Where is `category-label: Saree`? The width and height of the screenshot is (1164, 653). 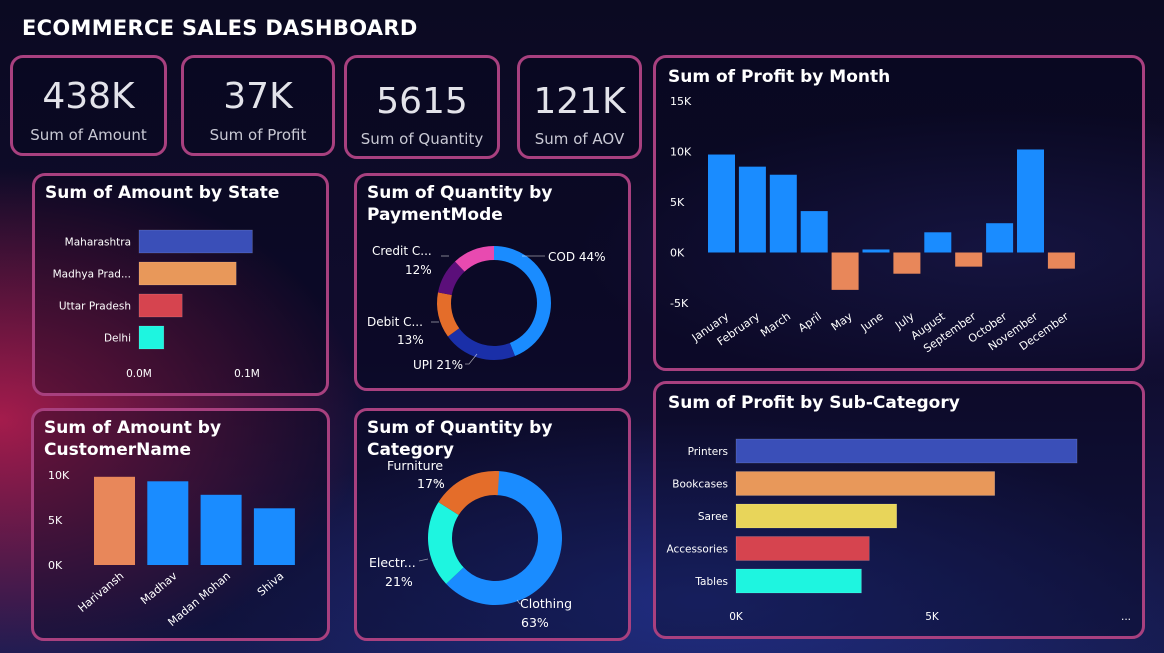
category-label: Saree is located at coordinates (713, 517).